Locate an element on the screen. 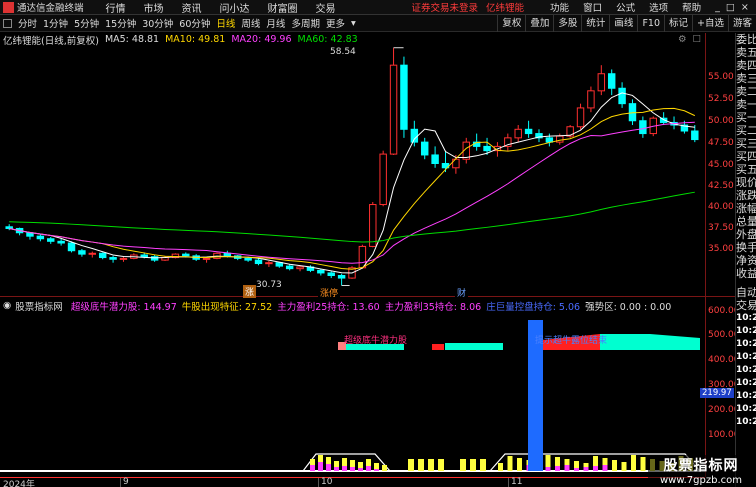 The height and width of the screenshot is (487, 756). side-label: 自动 is located at coordinates (746, 292).